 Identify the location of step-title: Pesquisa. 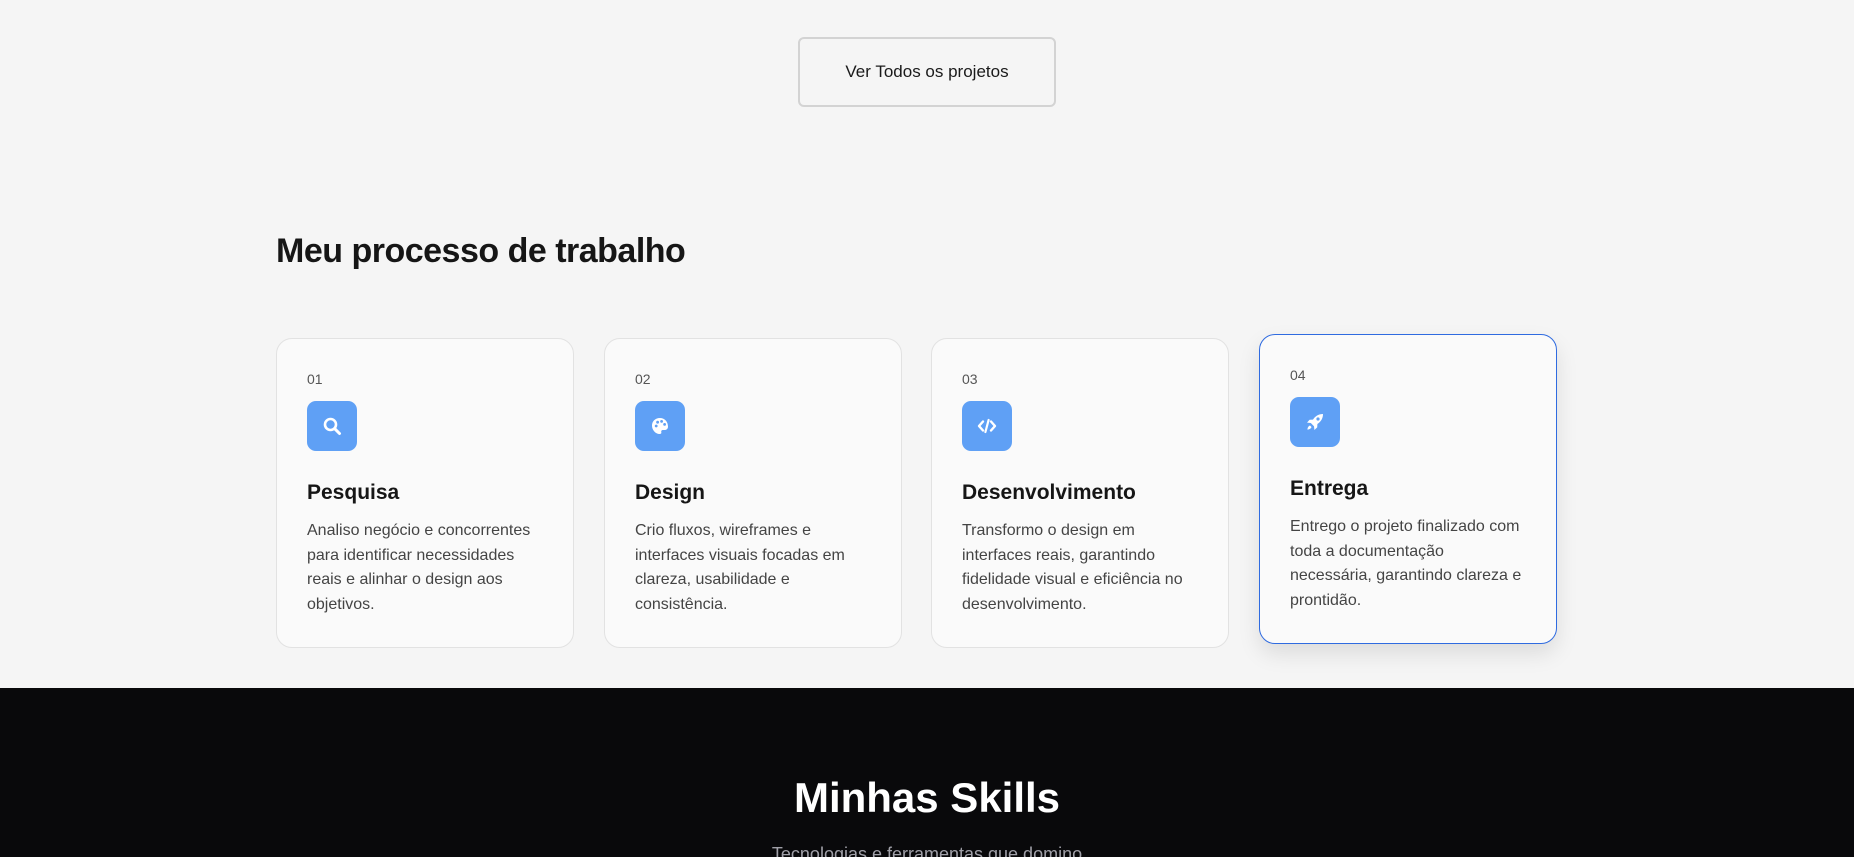
(353, 492).